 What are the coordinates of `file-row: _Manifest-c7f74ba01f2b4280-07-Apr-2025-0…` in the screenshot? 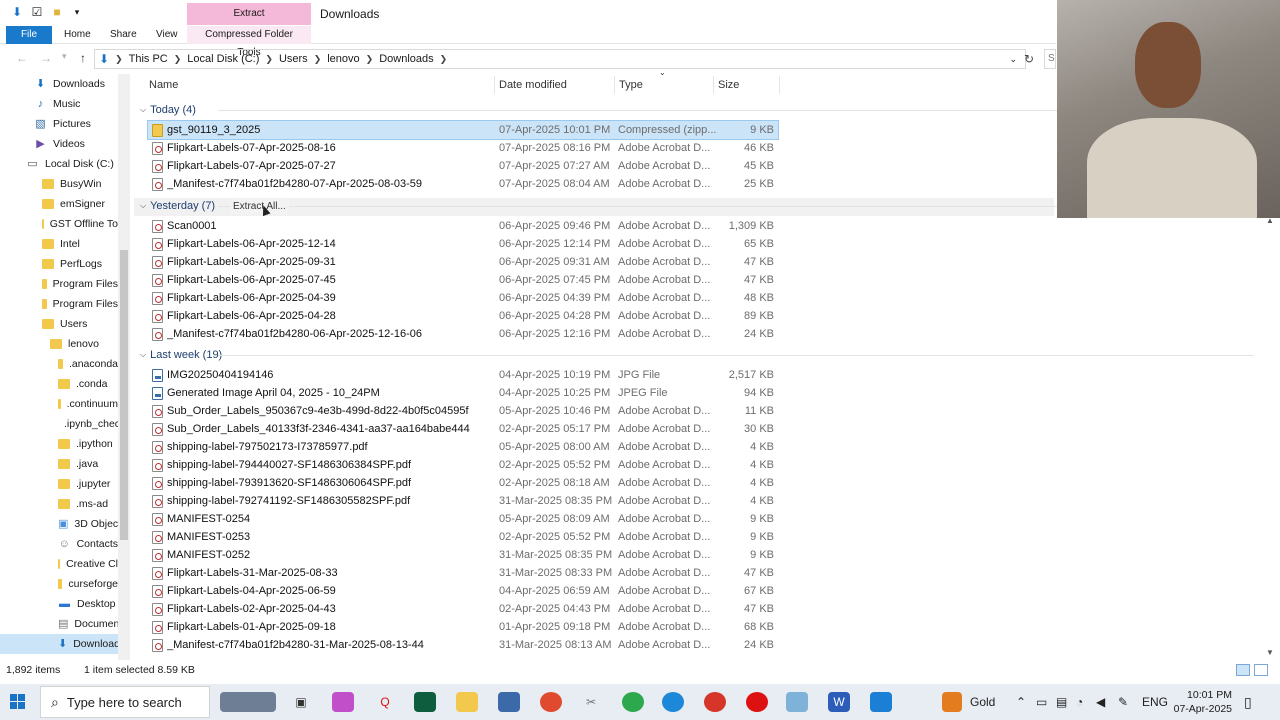 It's located at (463, 184).